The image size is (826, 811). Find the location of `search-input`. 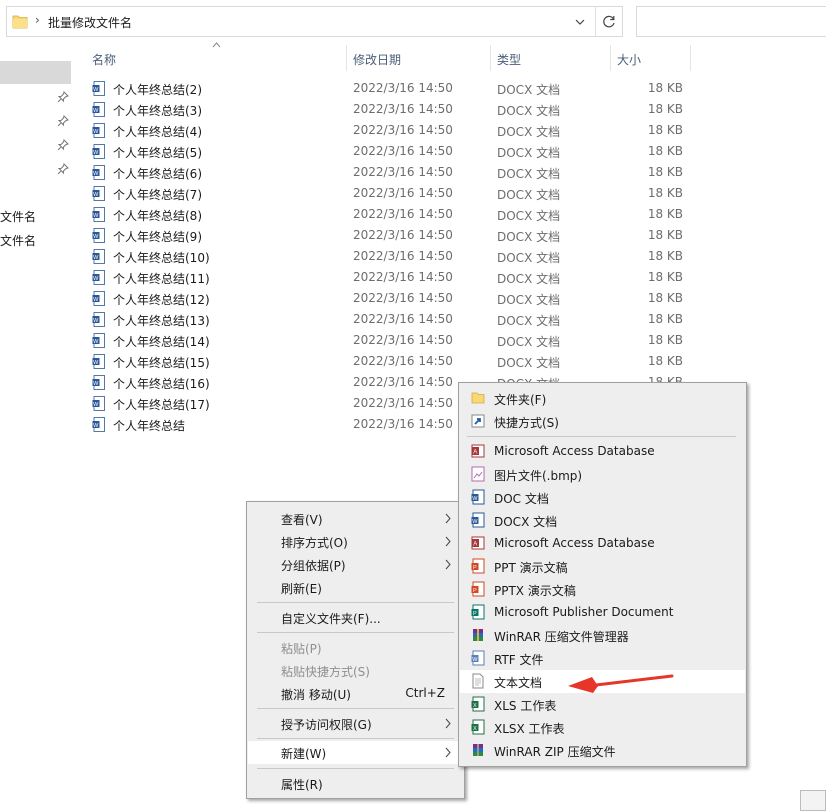

search-input is located at coordinates (731, 21).